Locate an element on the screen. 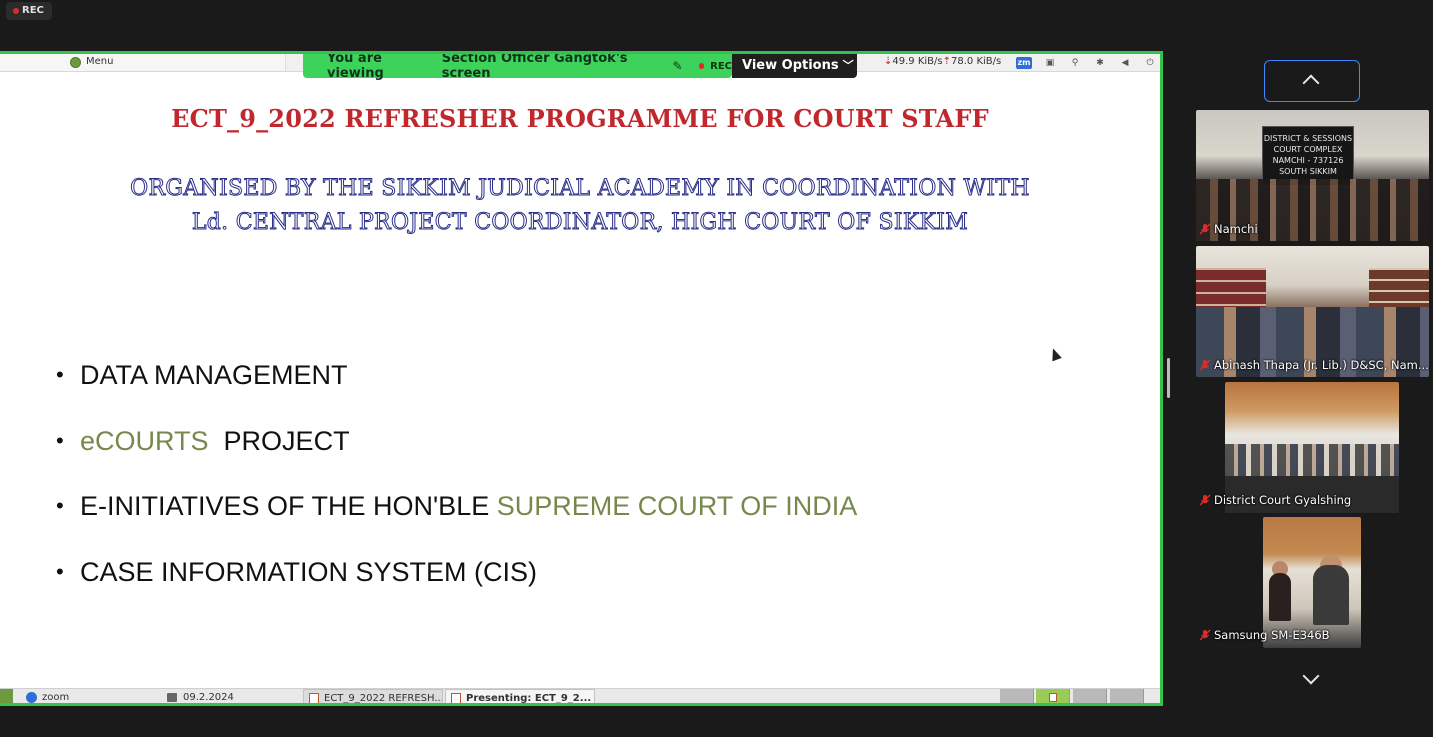  distro-logo-icon is located at coordinates (75, 62).